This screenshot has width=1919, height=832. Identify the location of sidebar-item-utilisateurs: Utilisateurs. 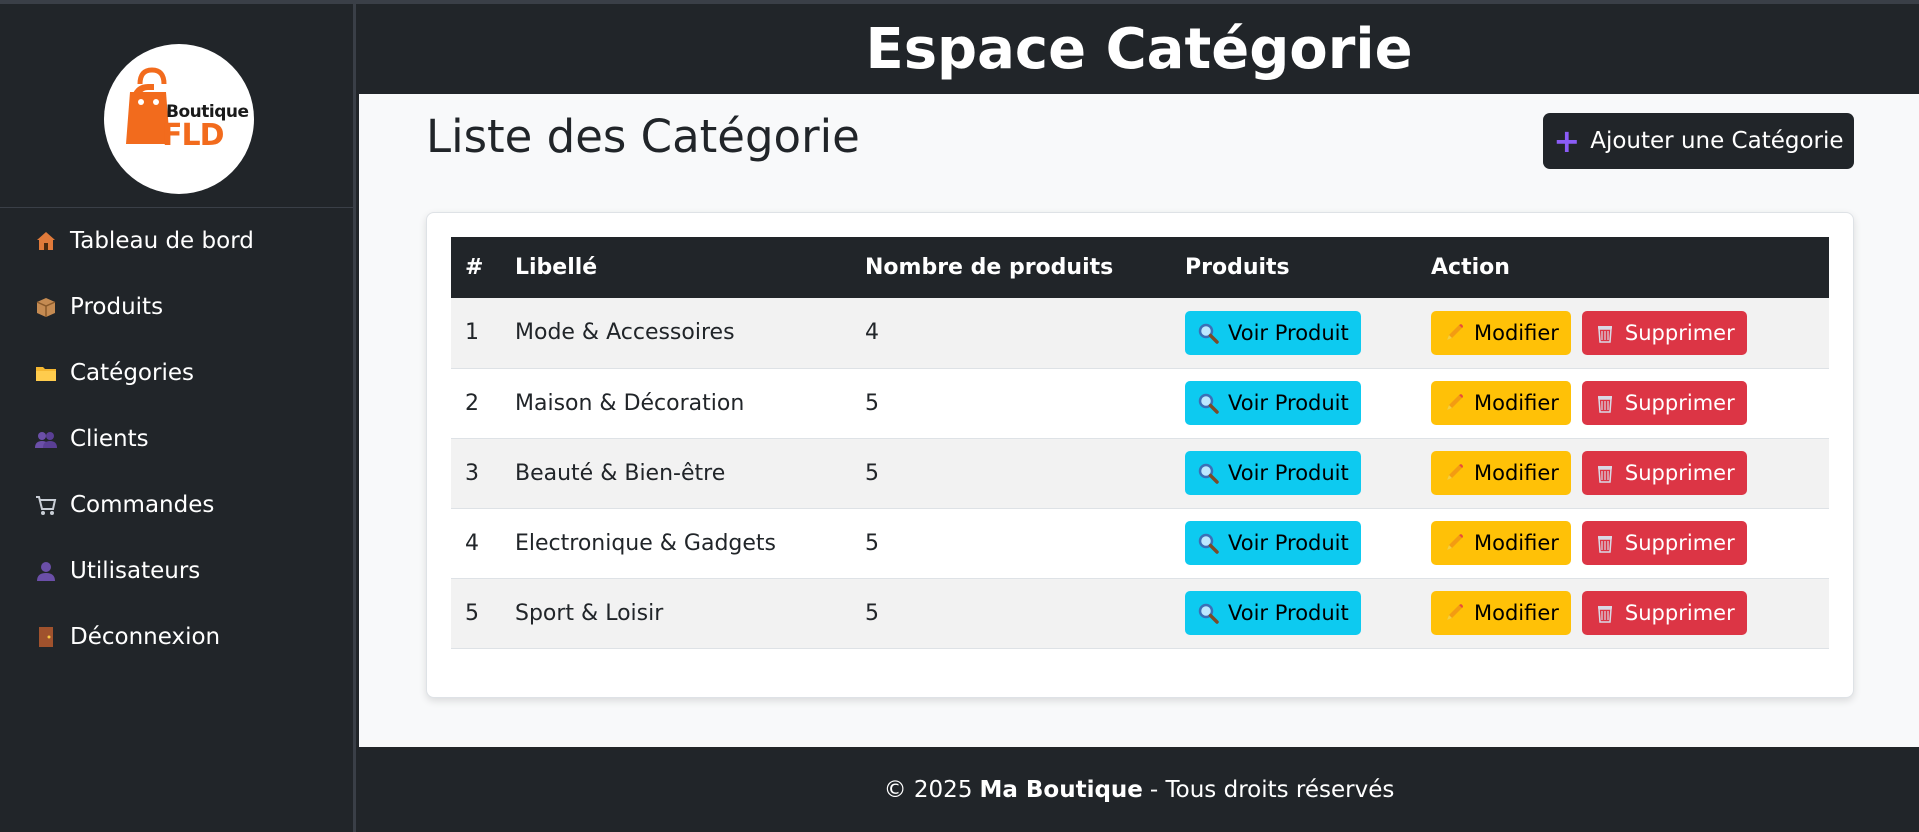
(176, 571).